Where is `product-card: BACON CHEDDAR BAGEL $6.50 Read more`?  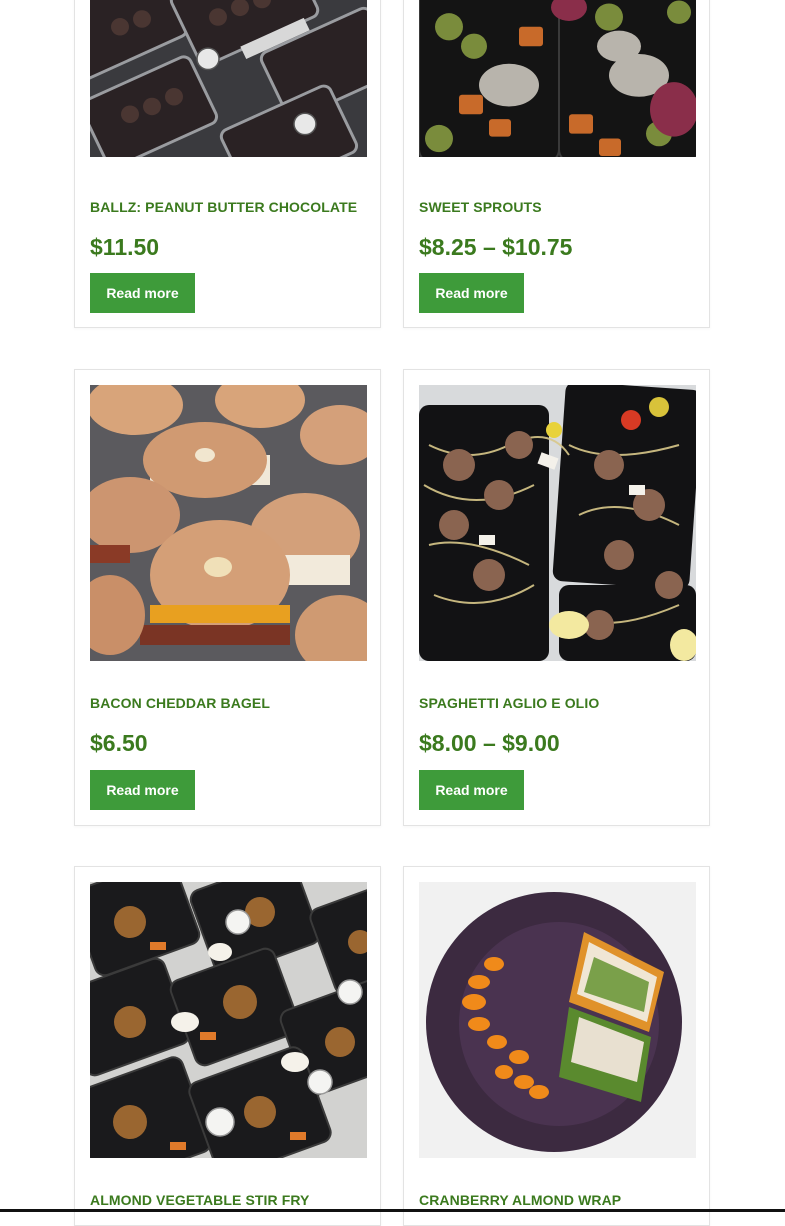 product-card: BACON CHEDDAR BAGEL $6.50 Read more is located at coordinates (227, 597).